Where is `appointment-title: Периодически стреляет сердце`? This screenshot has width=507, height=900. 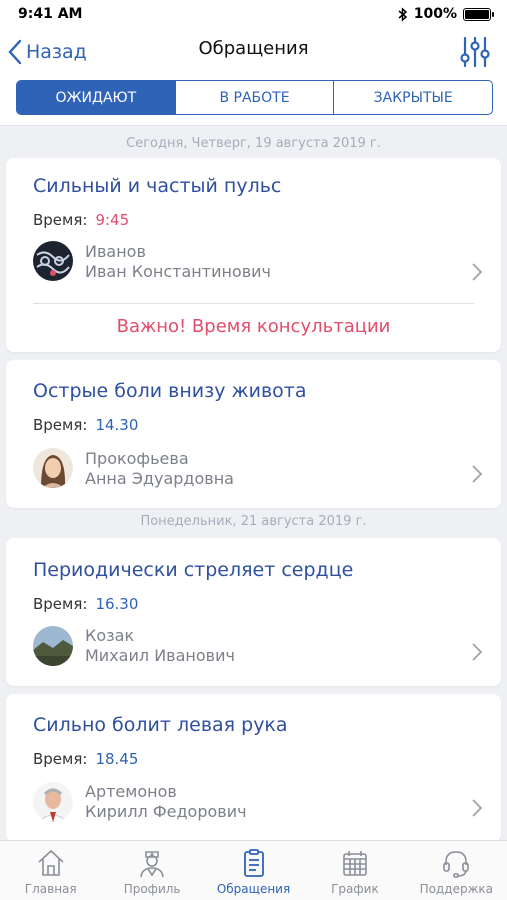 appointment-title: Периодически стреляет сердце is located at coordinates (193, 570).